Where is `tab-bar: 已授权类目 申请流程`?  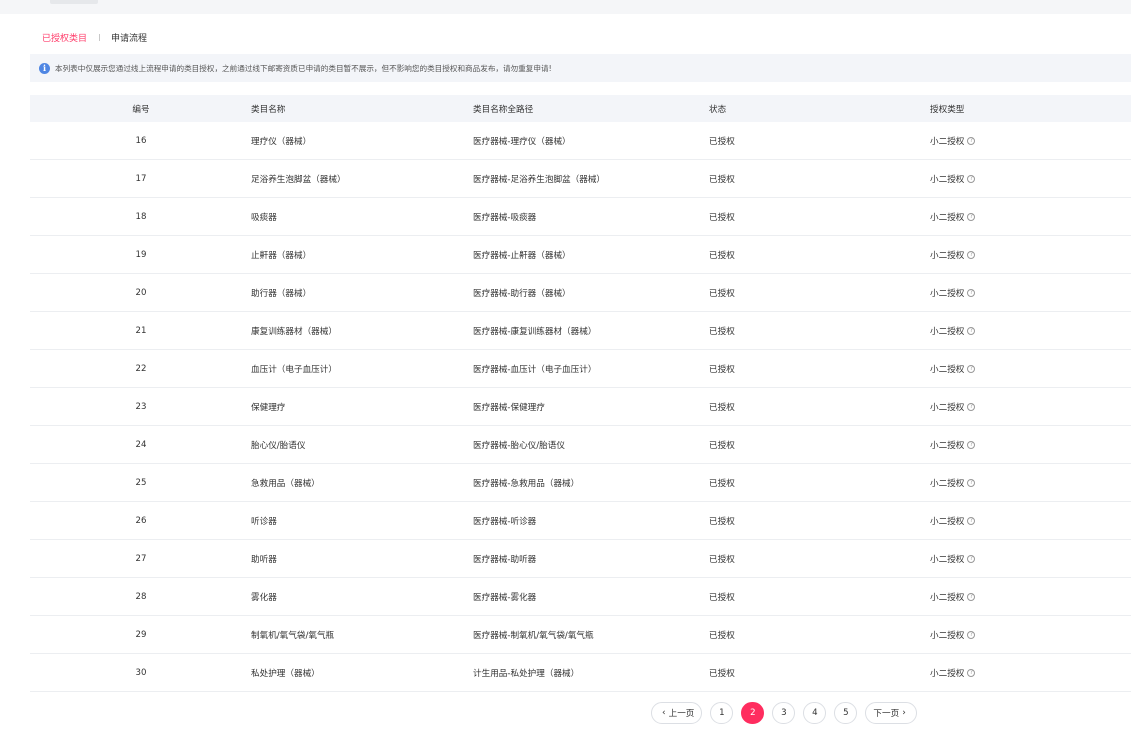
tab-bar: 已授权类目 申请流程 is located at coordinates (94, 37).